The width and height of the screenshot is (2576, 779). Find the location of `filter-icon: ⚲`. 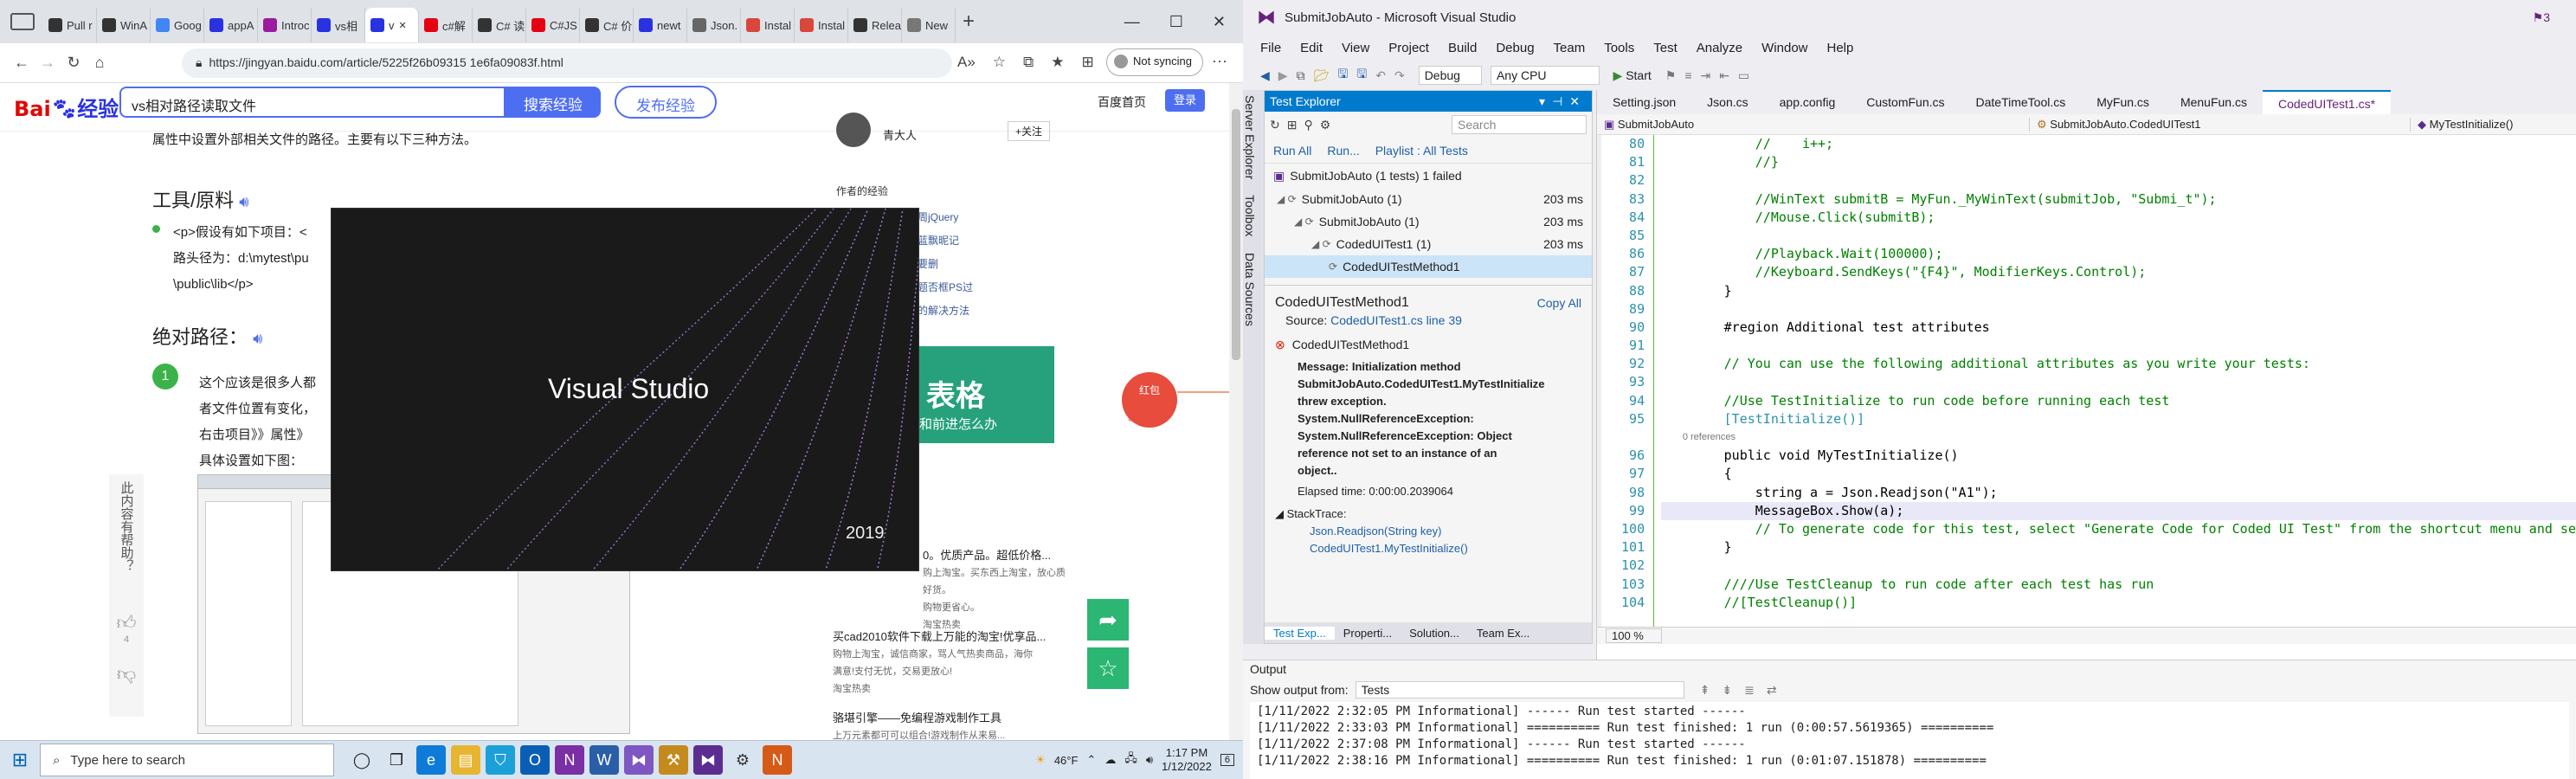

filter-icon: ⚲ is located at coordinates (1308, 125).